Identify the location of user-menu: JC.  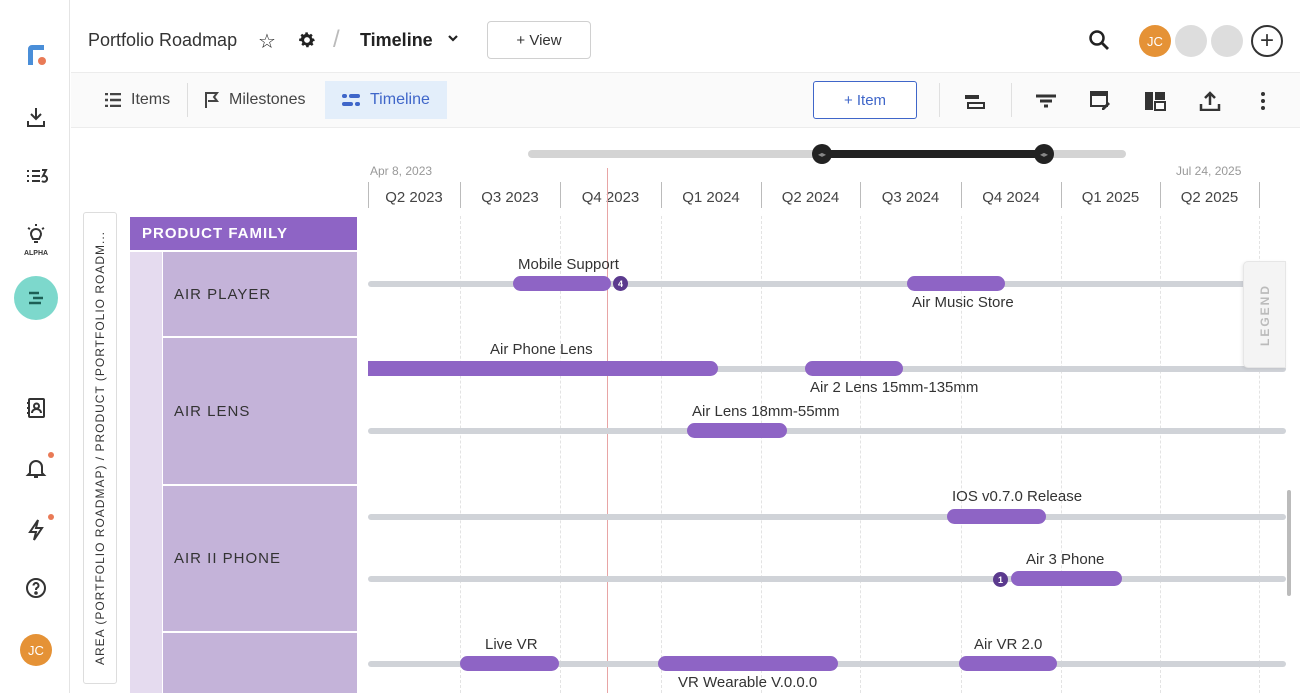
(36, 650).